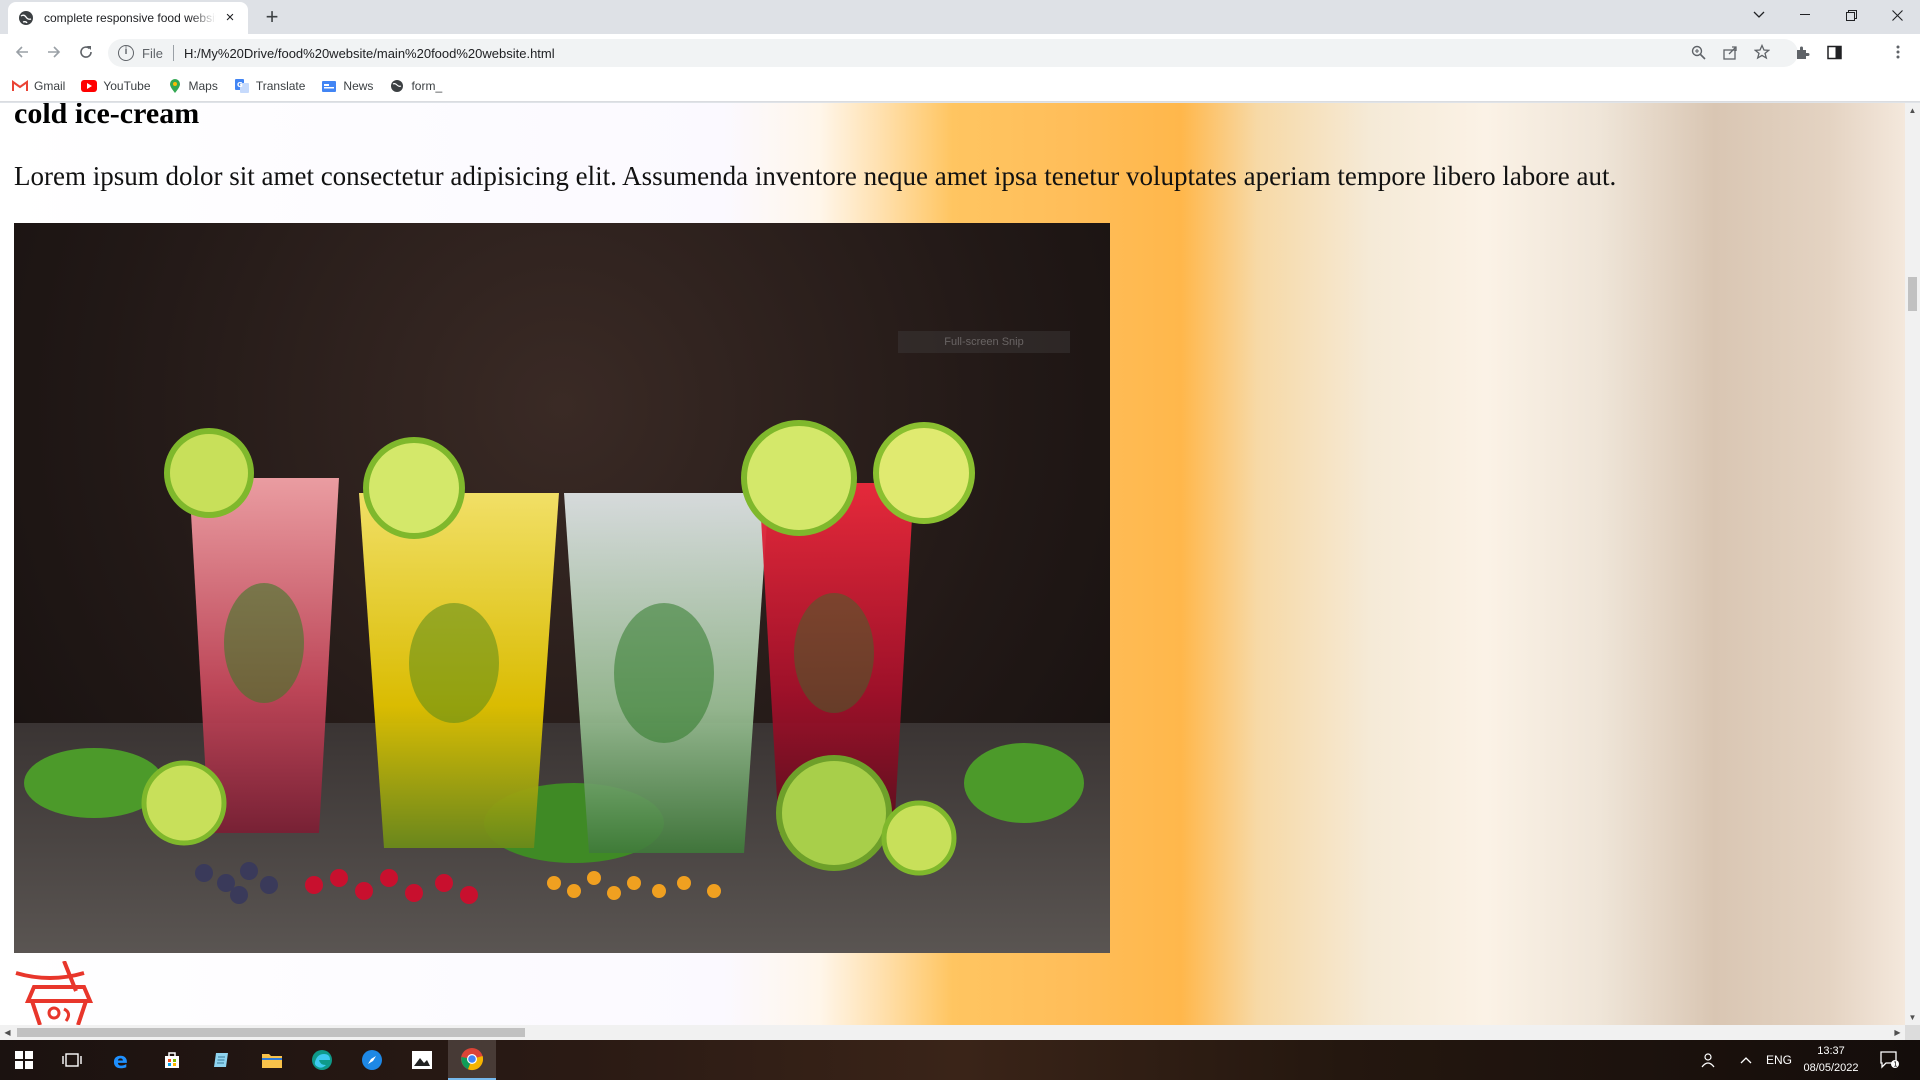  I want to click on tab-close-icon: ×, so click(230, 18).